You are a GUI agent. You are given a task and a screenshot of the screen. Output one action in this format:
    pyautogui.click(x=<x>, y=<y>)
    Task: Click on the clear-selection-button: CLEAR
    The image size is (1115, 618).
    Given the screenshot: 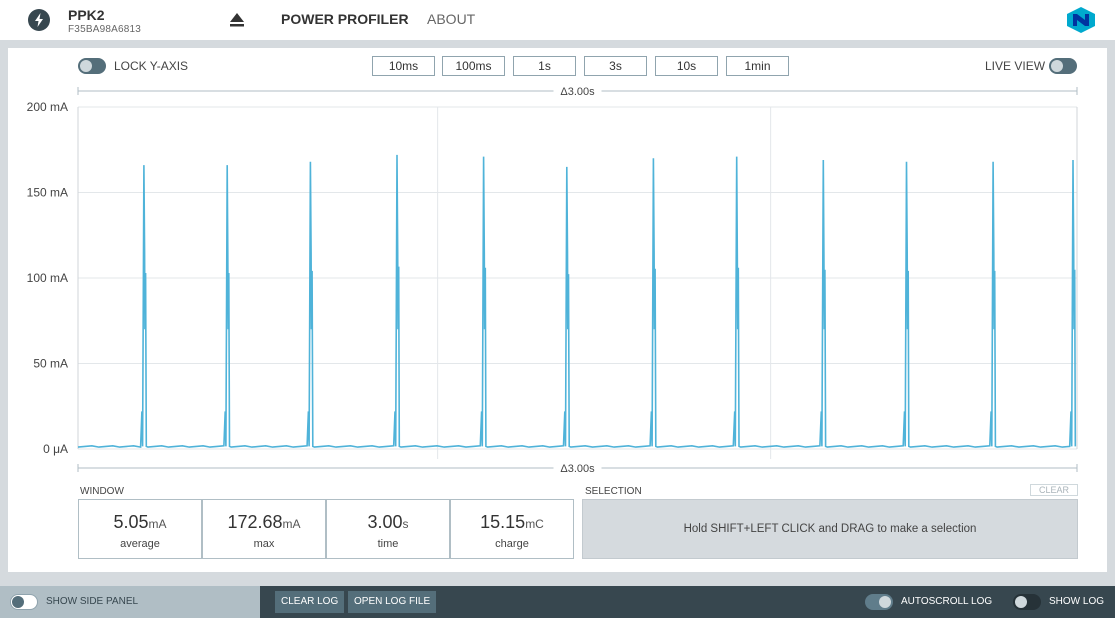 What is the action you would take?
    pyautogui.click(x=1054, y=490)
    